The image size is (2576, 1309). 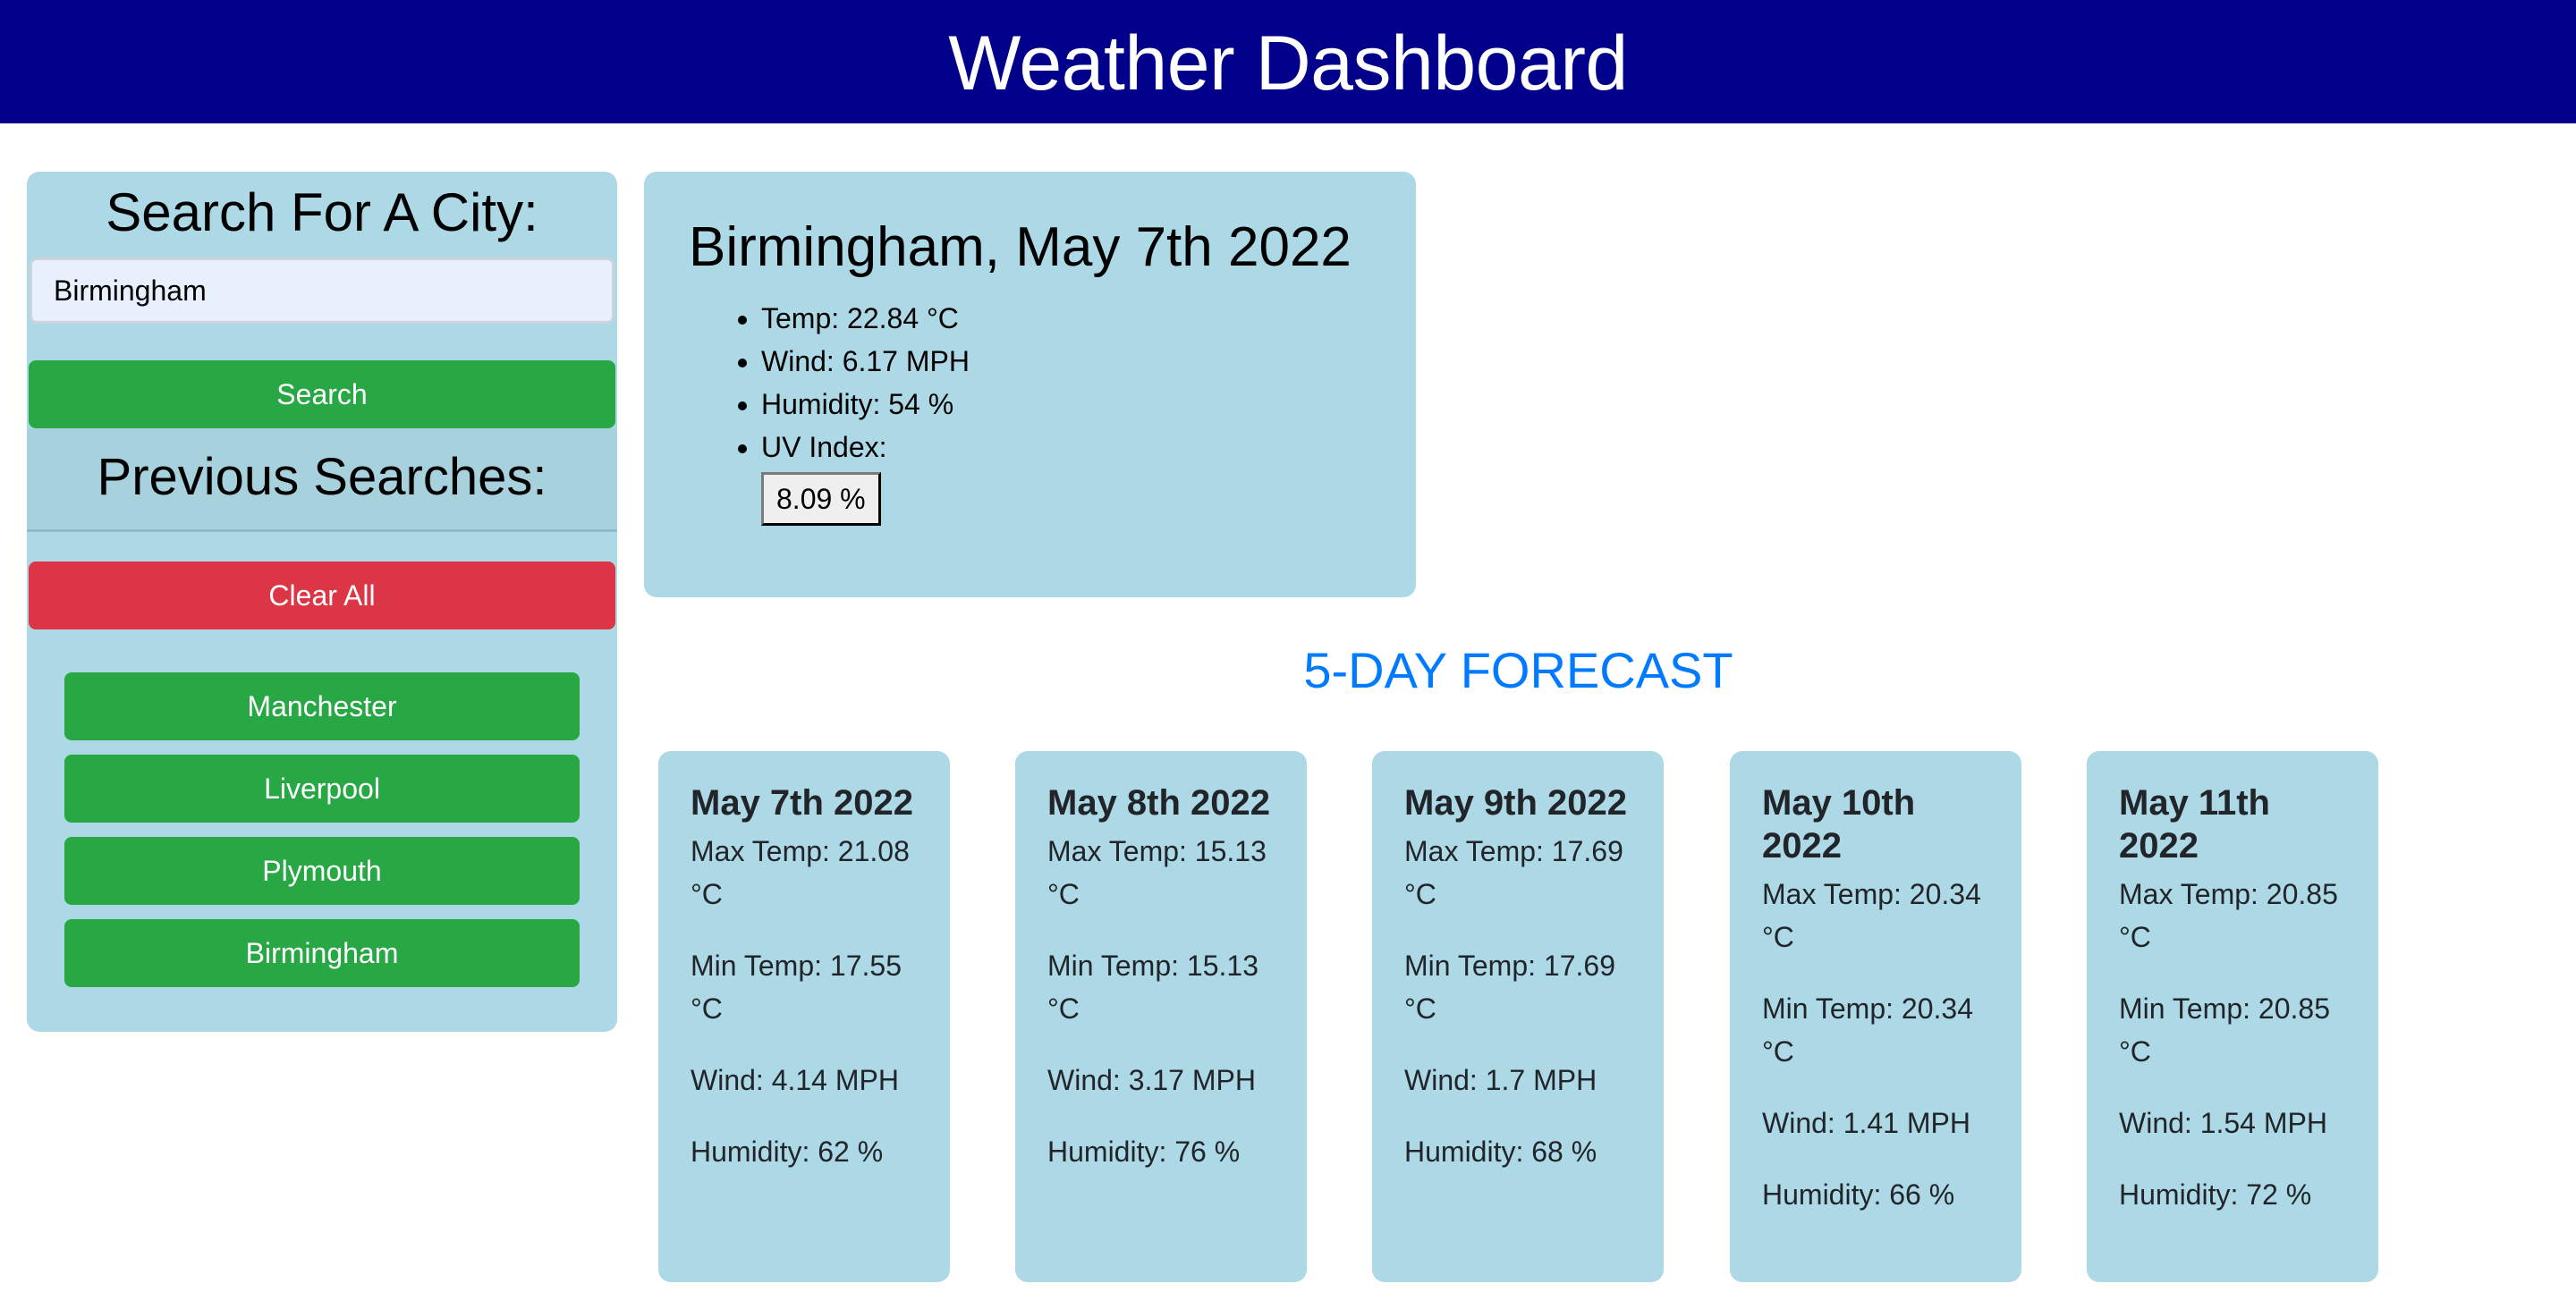 I want to click on app-header: Weather Dashboard, so click(x=1288, y=61).